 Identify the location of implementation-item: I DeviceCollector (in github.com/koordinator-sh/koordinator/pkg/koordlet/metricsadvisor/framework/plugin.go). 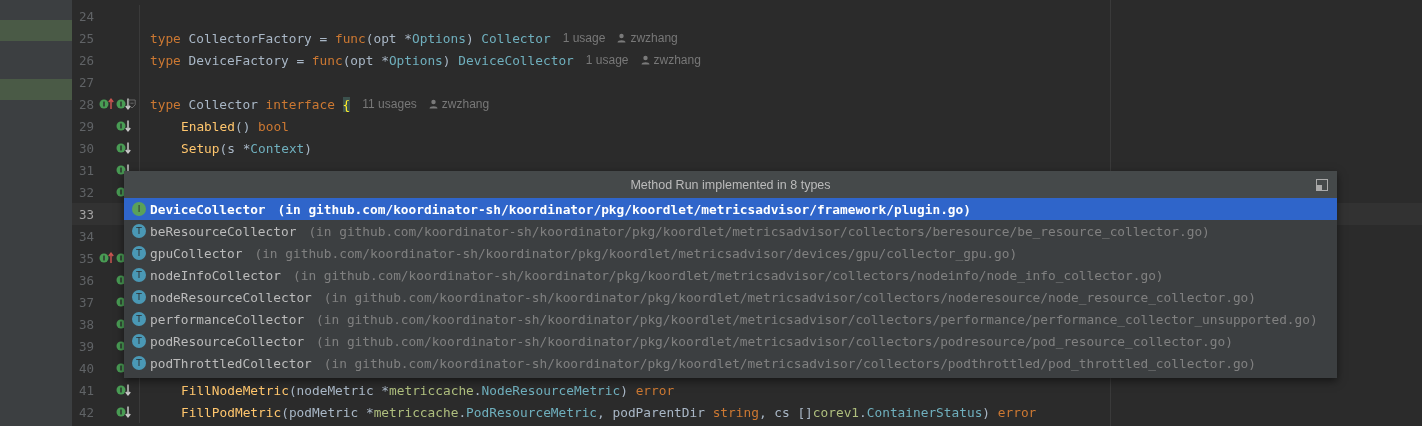
(730, 209).